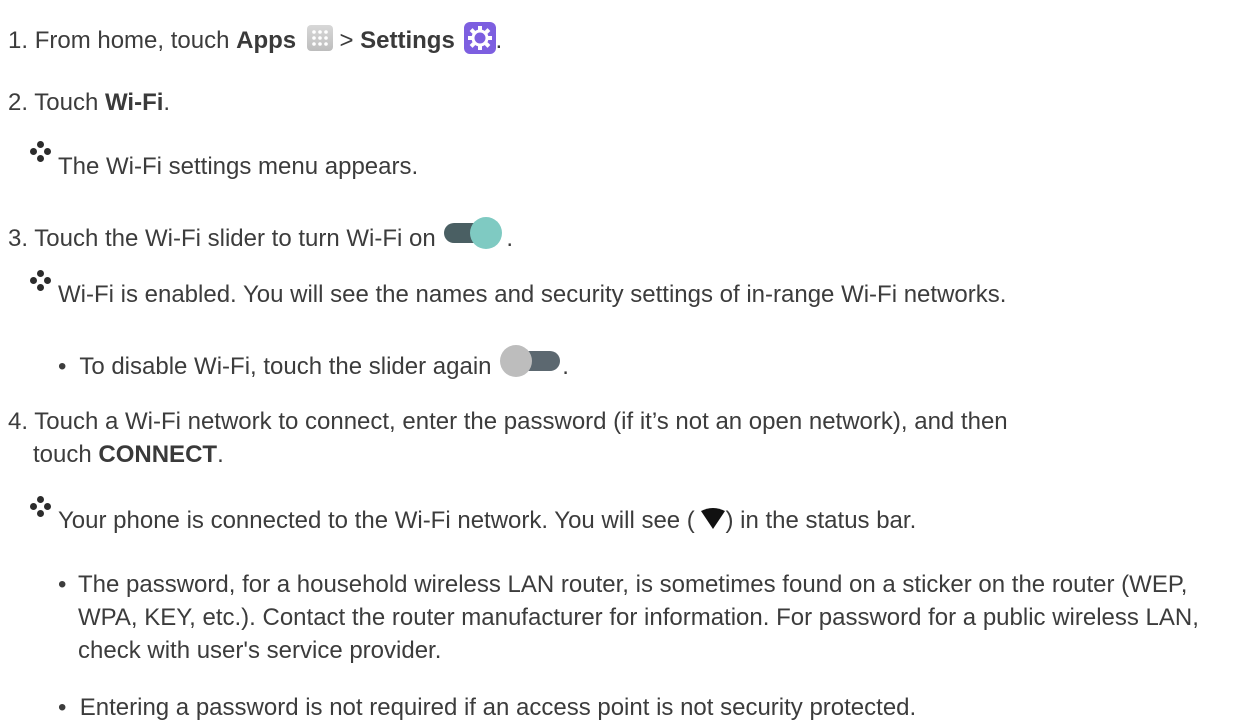 The width and height of the screenshot is (1245, 726). What do you see at coordinates (235, 238) in the screenshot?
I see `step-text: Touch the Wi-Fi slider to turn Wi-Fi on` at bounding box center [235, 238].